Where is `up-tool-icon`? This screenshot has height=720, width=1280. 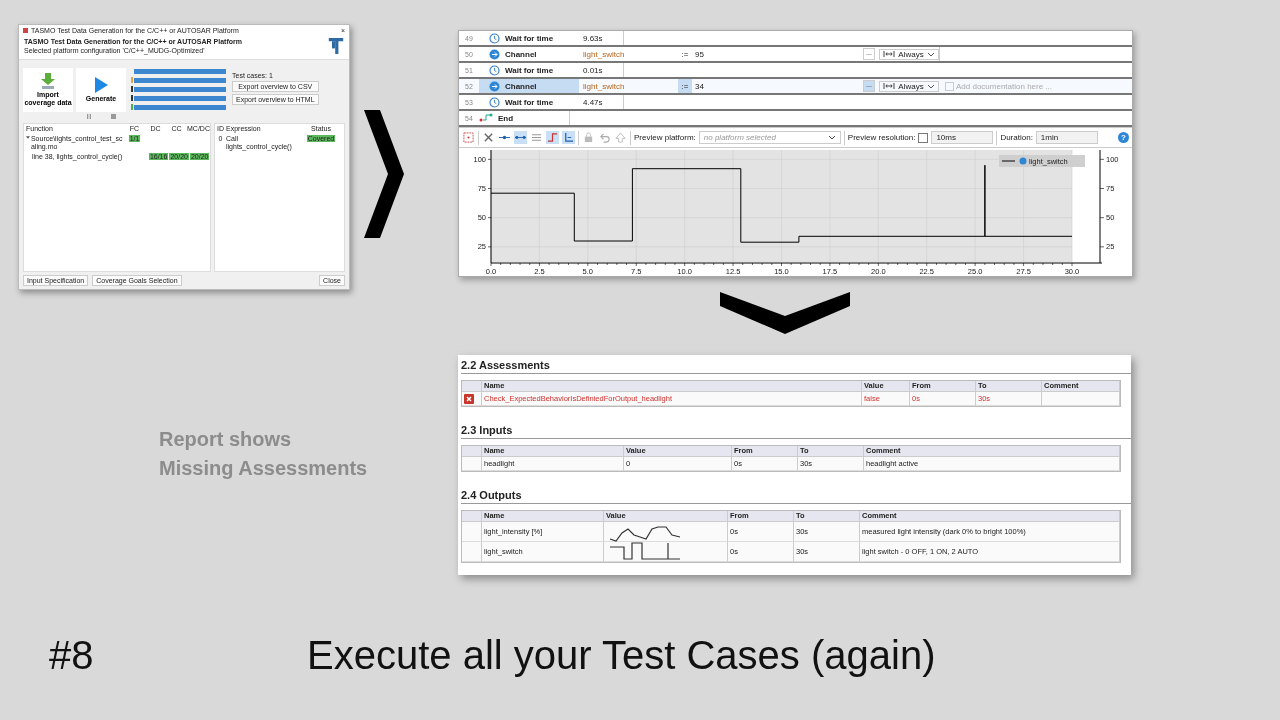 up-tool-icon is located at coordinates (620, 137).